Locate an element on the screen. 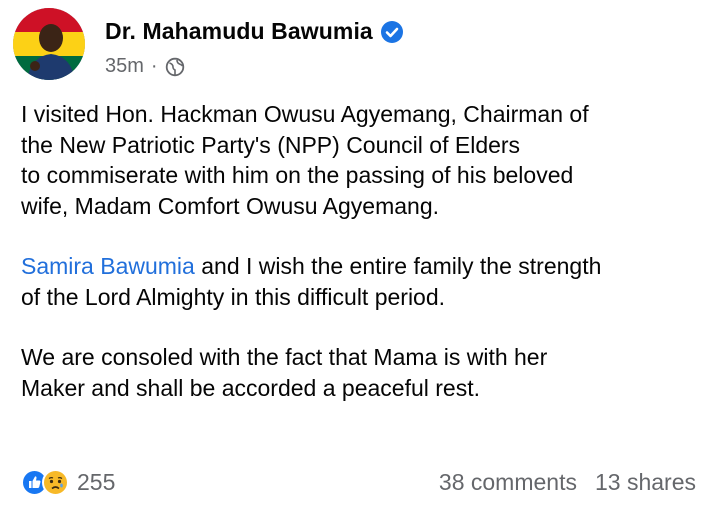  reactions-summary: 255 is located at coordinates (68, 482).